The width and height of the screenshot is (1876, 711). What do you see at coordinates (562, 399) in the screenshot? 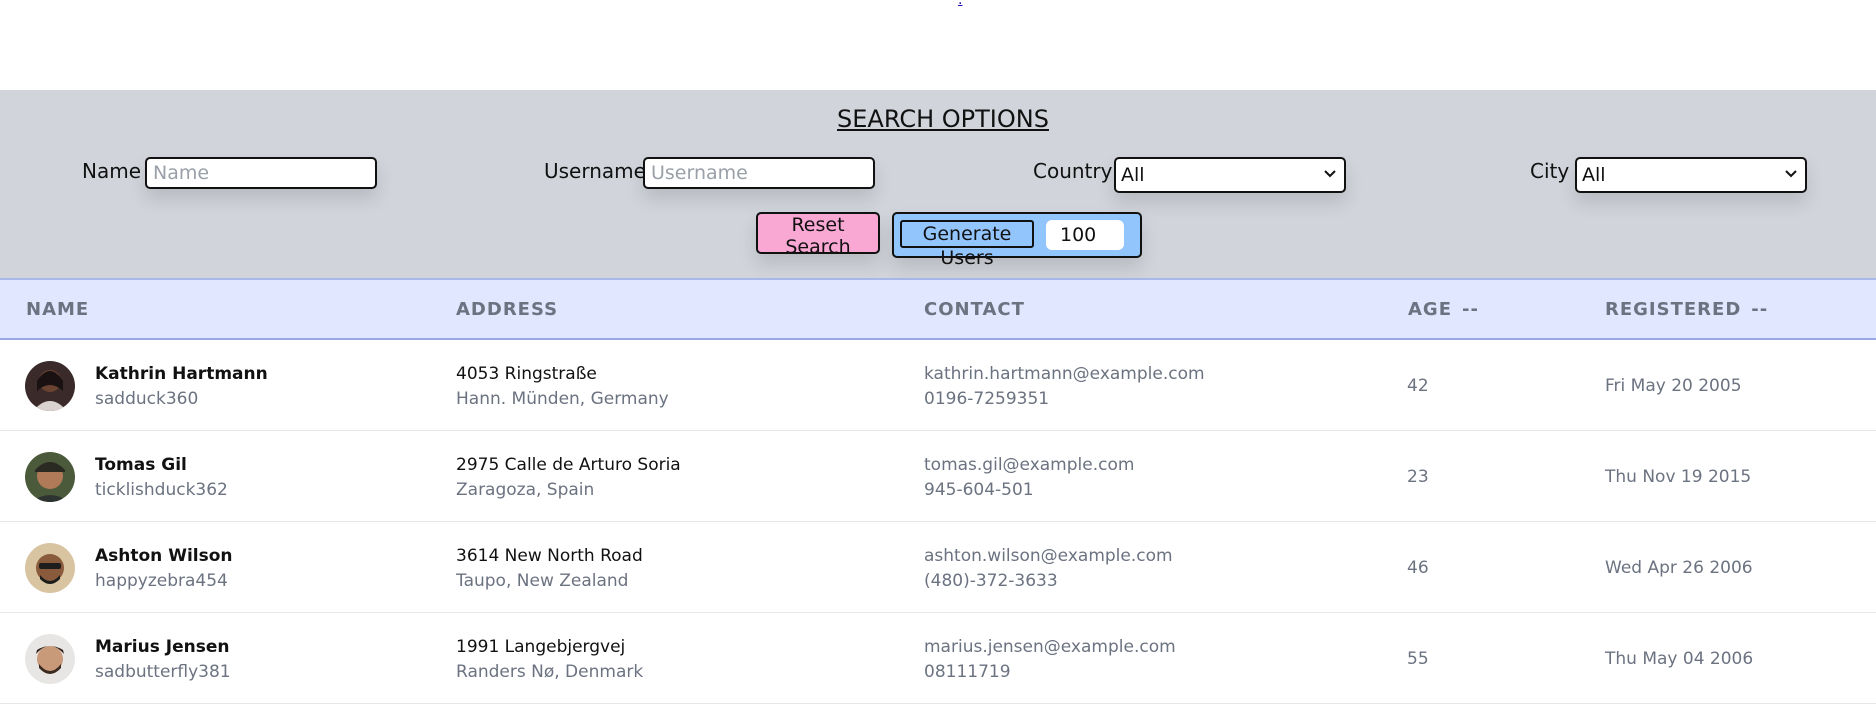
I see `address-city: Hann. Münden, Germany` at bounding box center [562, 399].